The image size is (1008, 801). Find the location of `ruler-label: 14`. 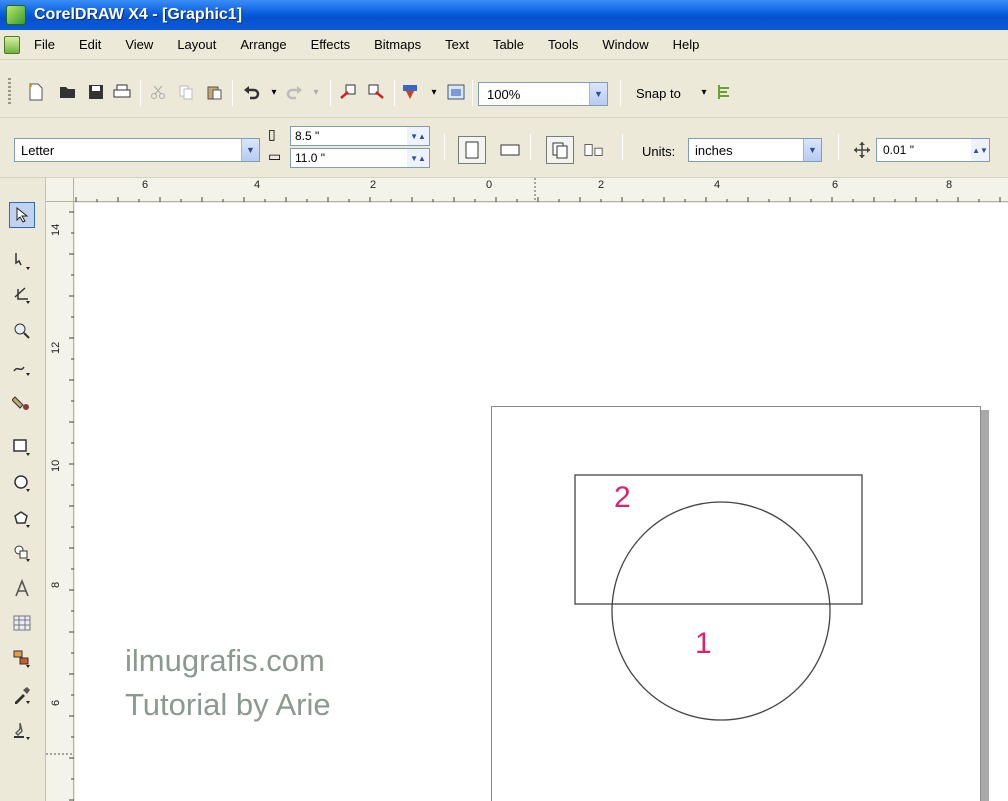

ruler-label: 14 is located at coordinates (56, 229).